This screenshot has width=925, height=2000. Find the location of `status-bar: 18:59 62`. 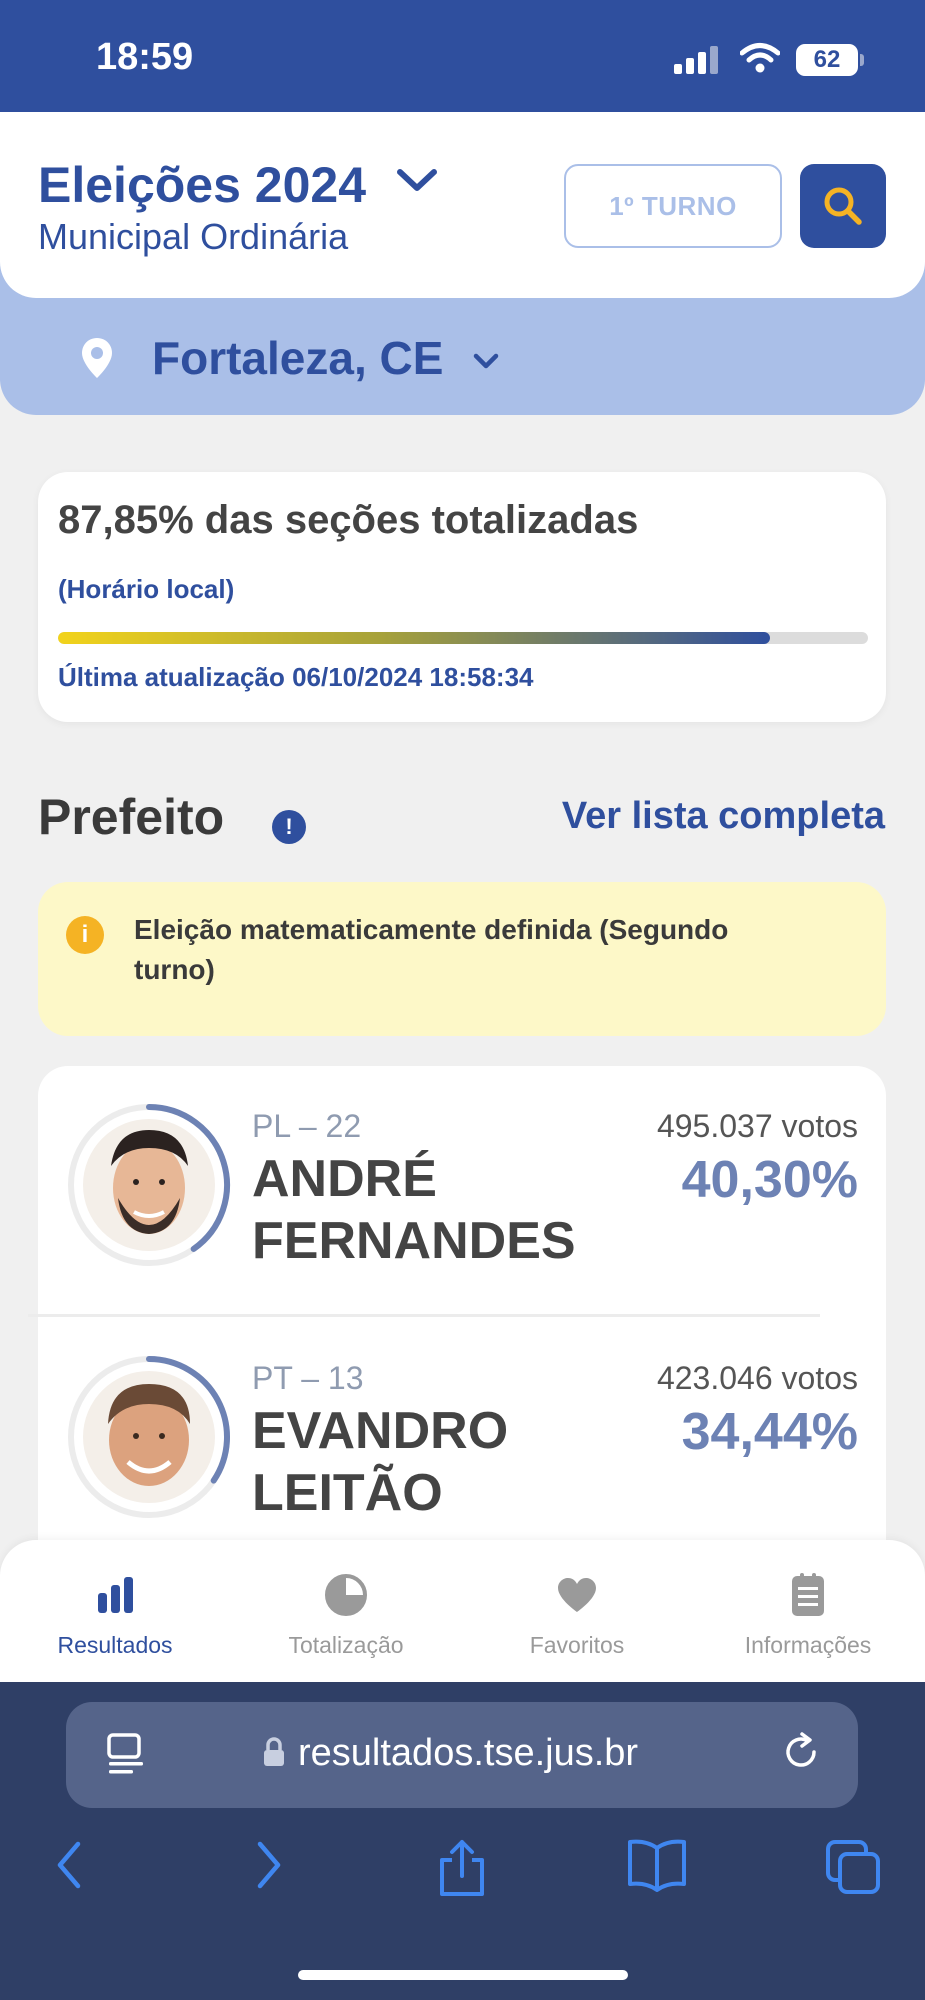

status-bar: 18:59 62 is located at coordinates (462, 56).